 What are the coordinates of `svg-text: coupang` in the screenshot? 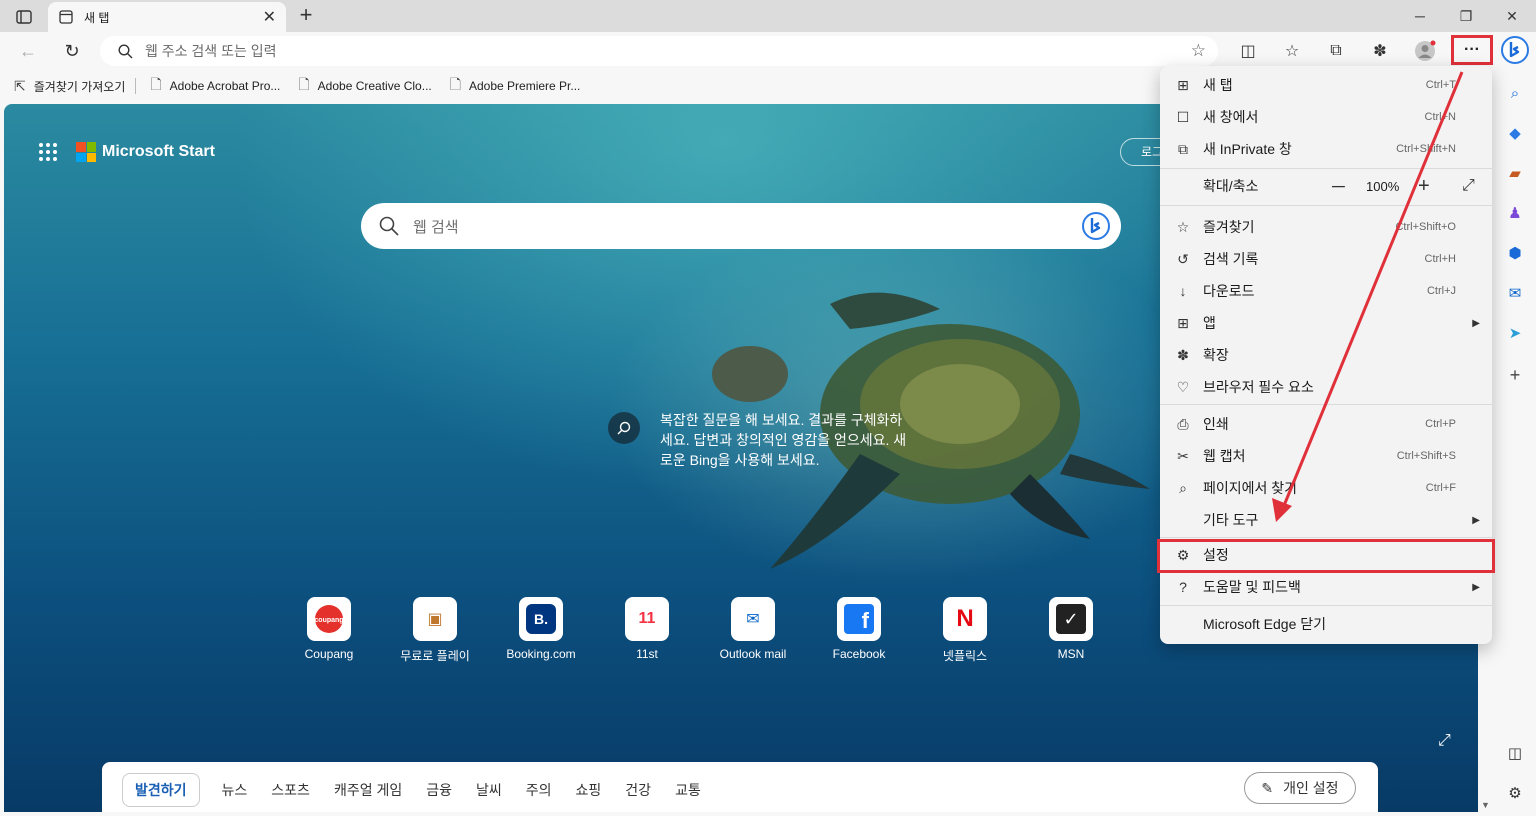 It's located at (328, 620).